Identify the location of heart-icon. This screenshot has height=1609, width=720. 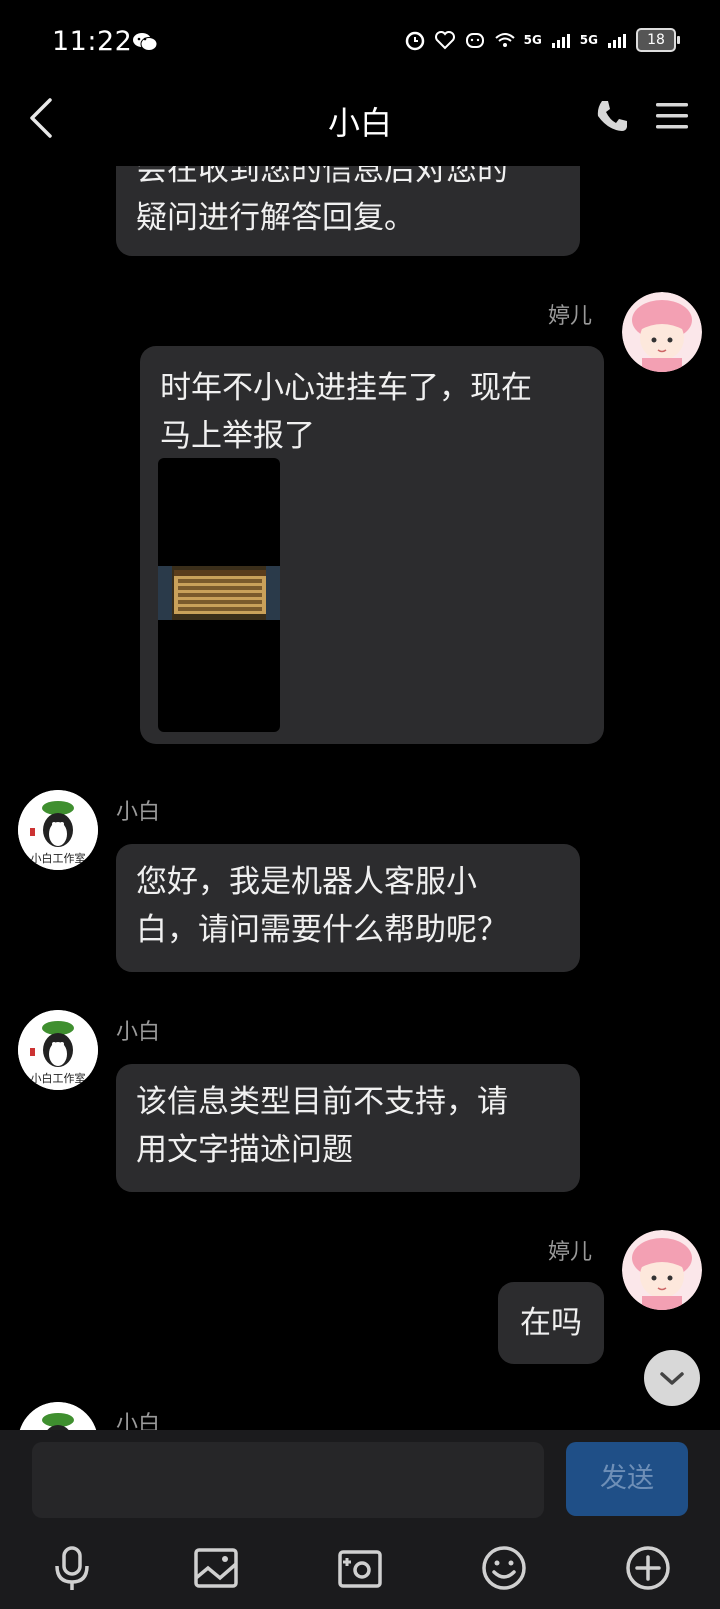
(444, 40).